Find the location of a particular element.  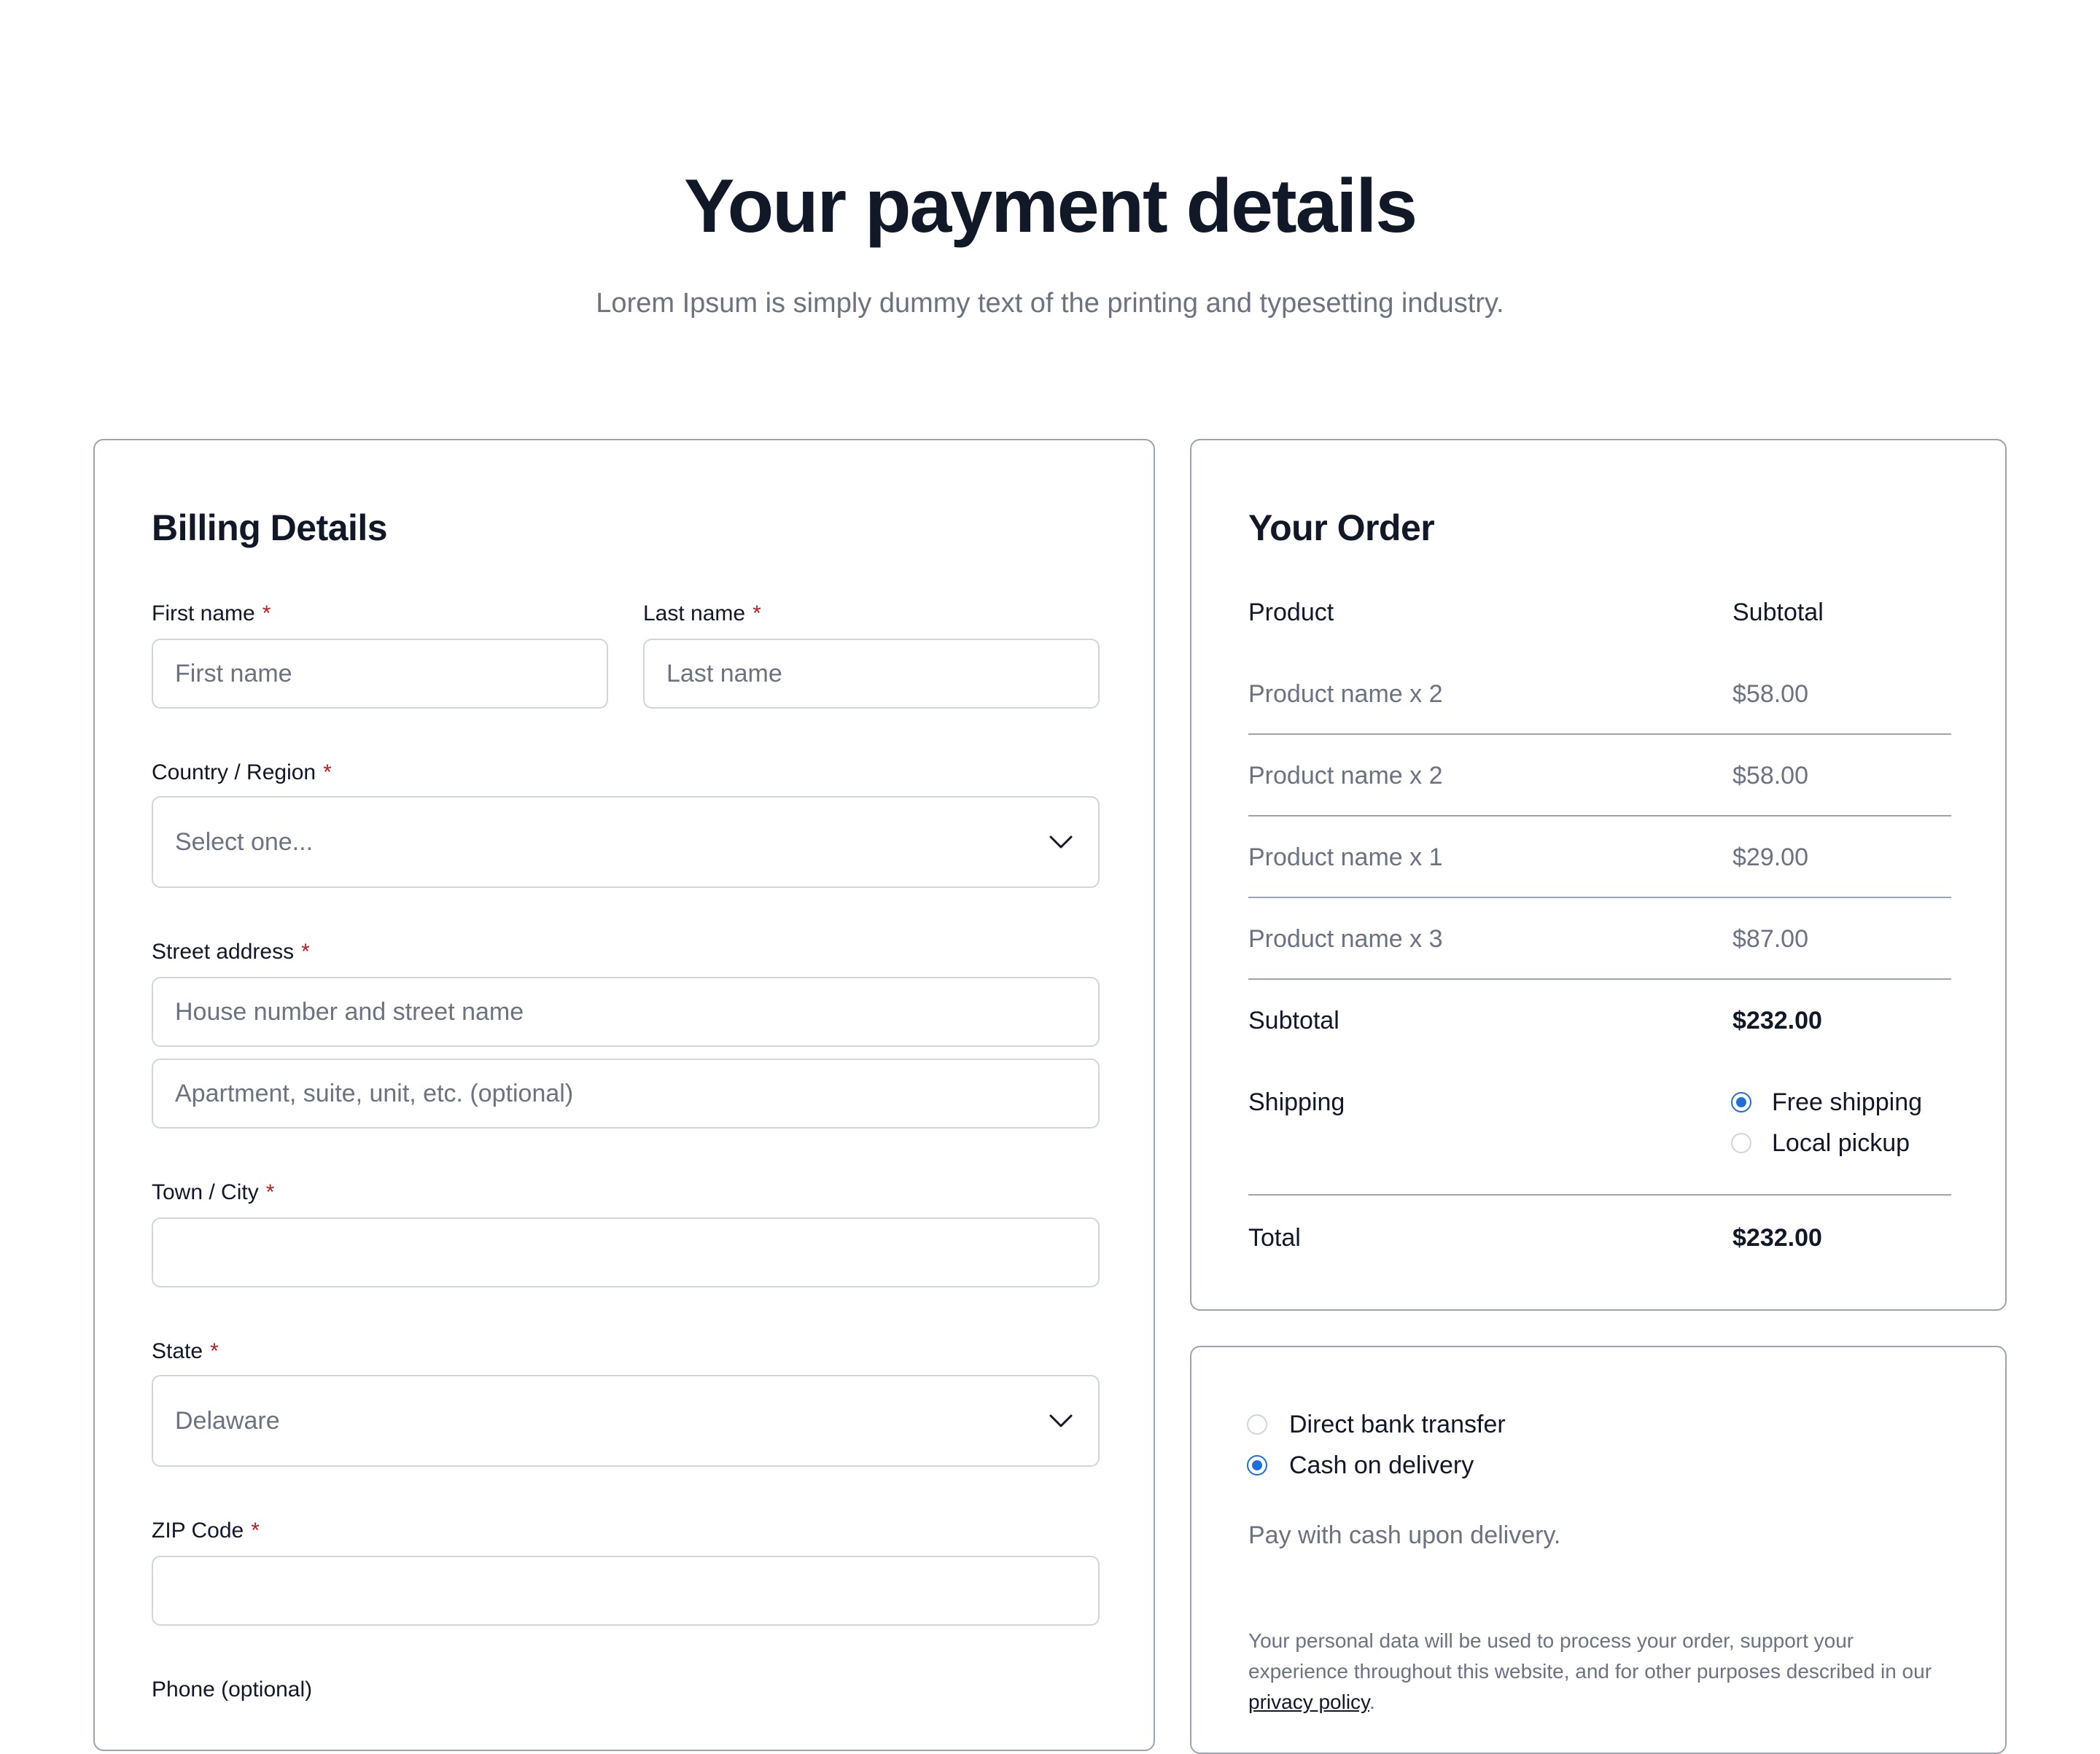

first-name-placeholder: First name is located at coordinates (233, 673).